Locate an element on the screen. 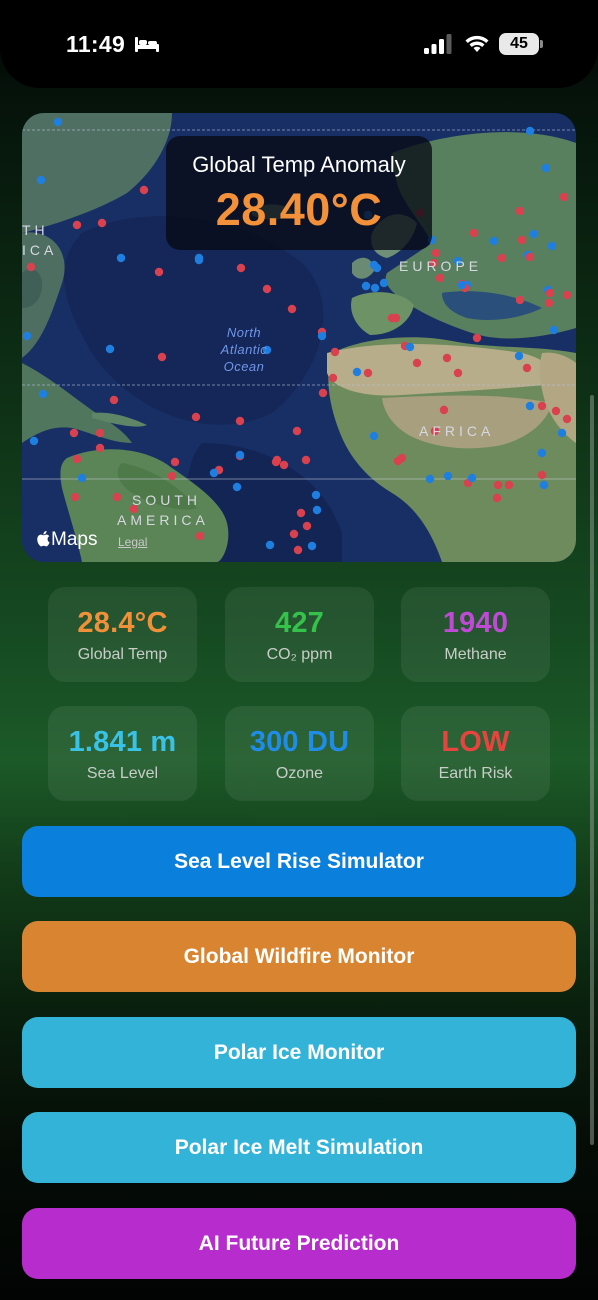 This screenshot has height=1300, width=598. ocean-label-line-1: North is located at coordinates (244, 332).